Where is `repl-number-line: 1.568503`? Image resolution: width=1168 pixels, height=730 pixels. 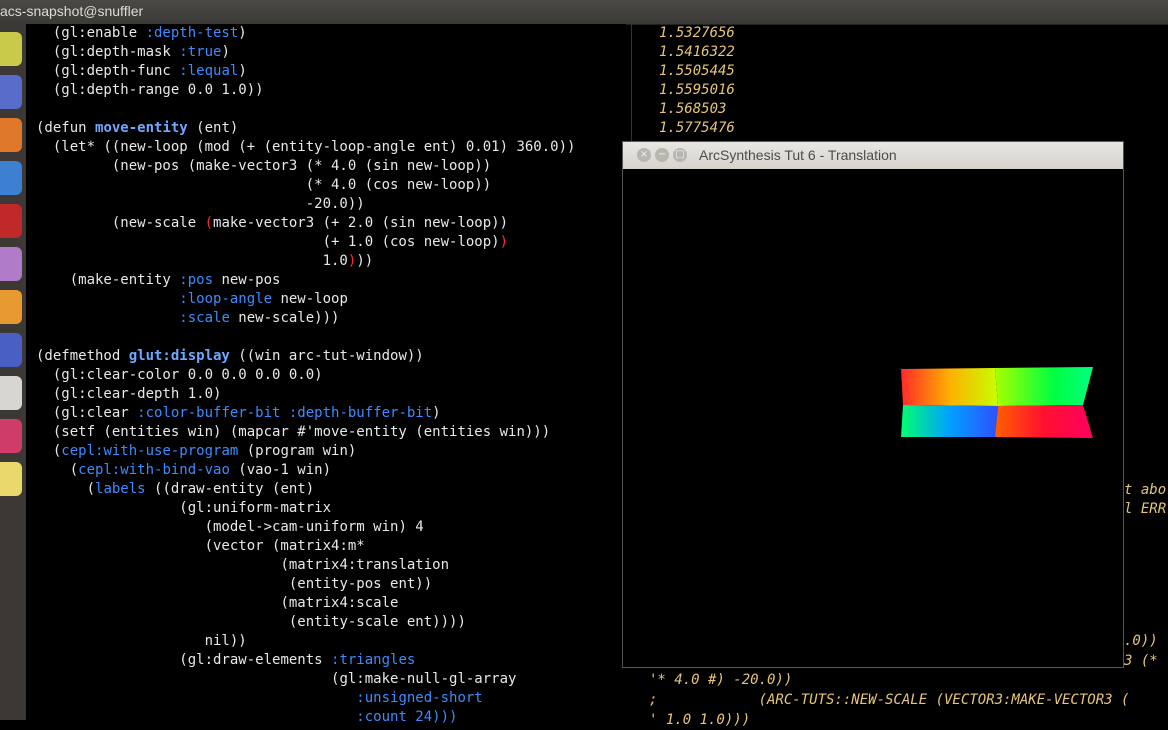 repl-number-line: 1.568503 is located at coordinates (693, 109).